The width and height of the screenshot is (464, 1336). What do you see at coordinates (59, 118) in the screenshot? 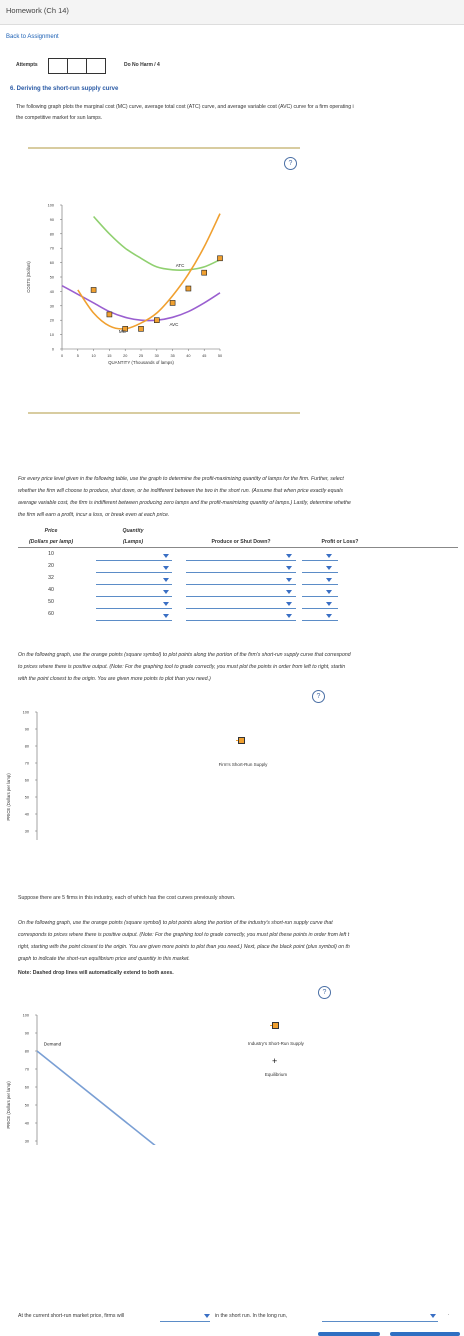
I see `intro-line-2: the competitive market for sun lamps.` at bounding box center [59, 118].